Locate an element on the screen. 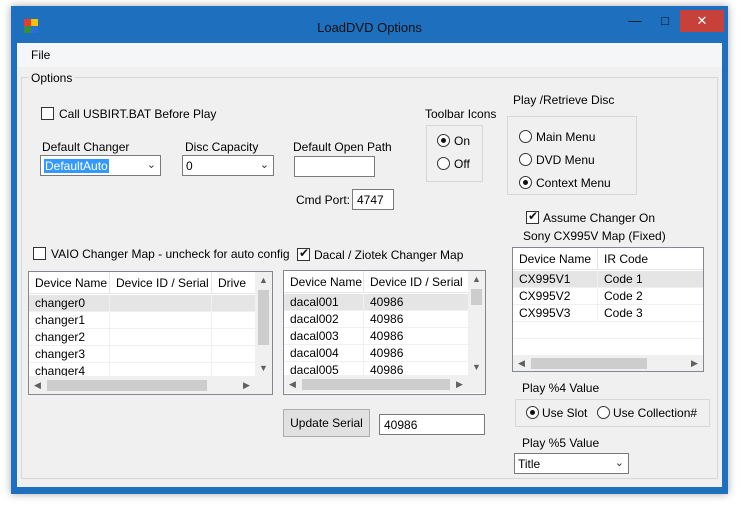 Image resolution: width=747 pixels, height=515 pixels. menu-file: File is located at coordinates (40, 55).